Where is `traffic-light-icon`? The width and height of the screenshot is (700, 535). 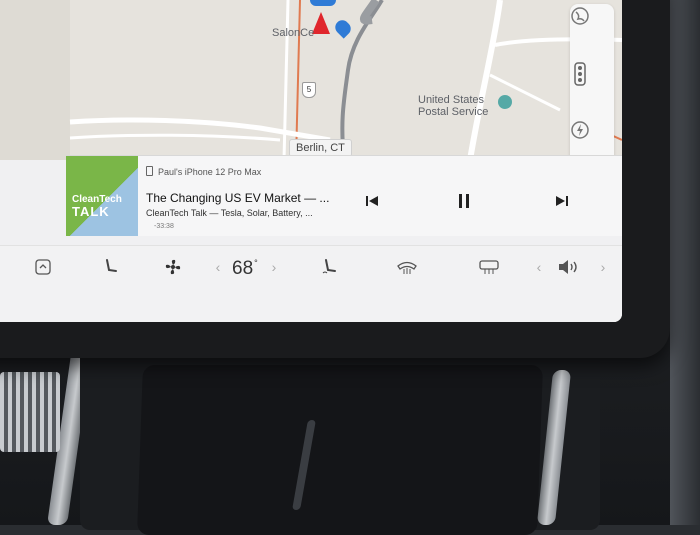 traffic-light-icon is located at coordinates (580, 74).